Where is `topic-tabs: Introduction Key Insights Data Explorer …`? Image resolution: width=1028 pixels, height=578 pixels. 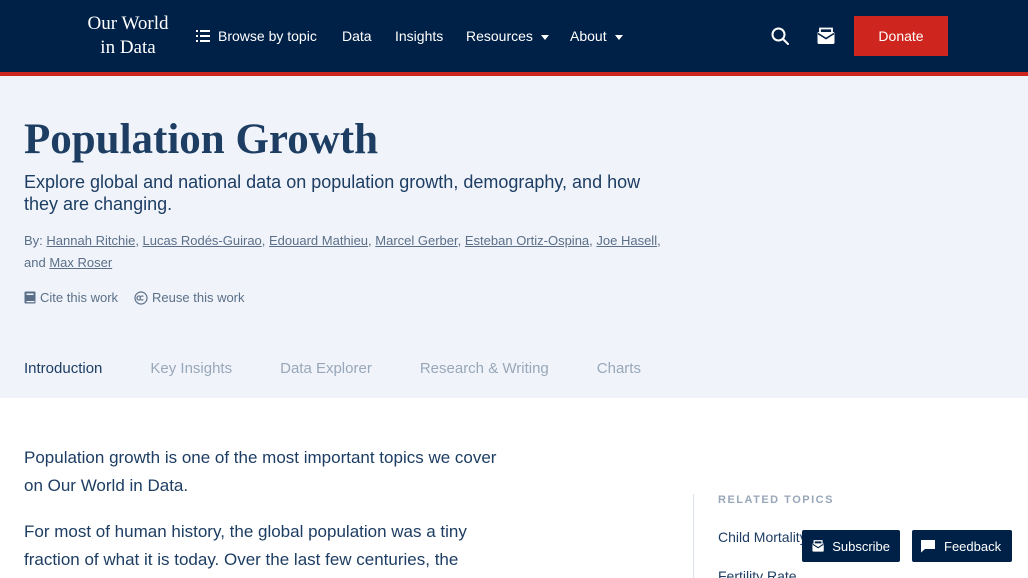 topic-tabs: Introduction Key Insights Data Explorer … is located at coordinates (356, 368).